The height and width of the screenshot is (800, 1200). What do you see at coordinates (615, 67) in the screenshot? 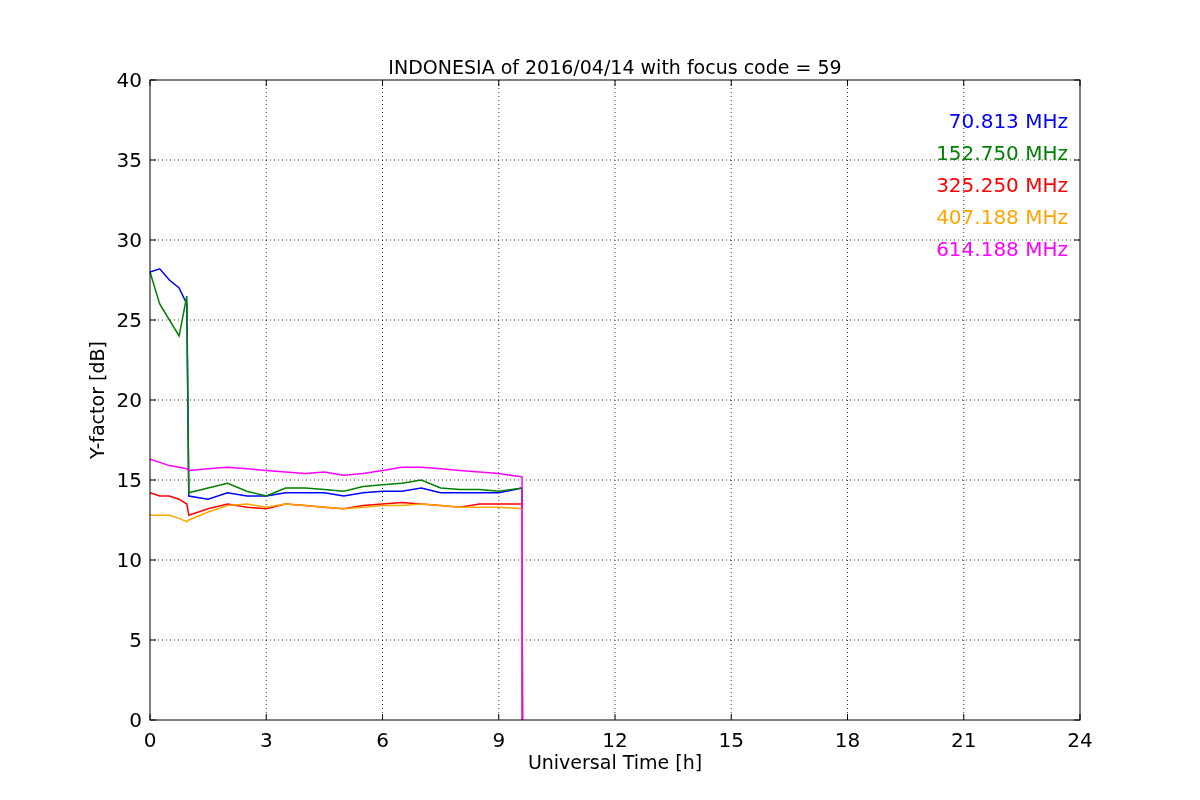
I see `chart-title: INDONESIA of 2016/04/14 with focus code = 59` at bounding box center [615, 67].